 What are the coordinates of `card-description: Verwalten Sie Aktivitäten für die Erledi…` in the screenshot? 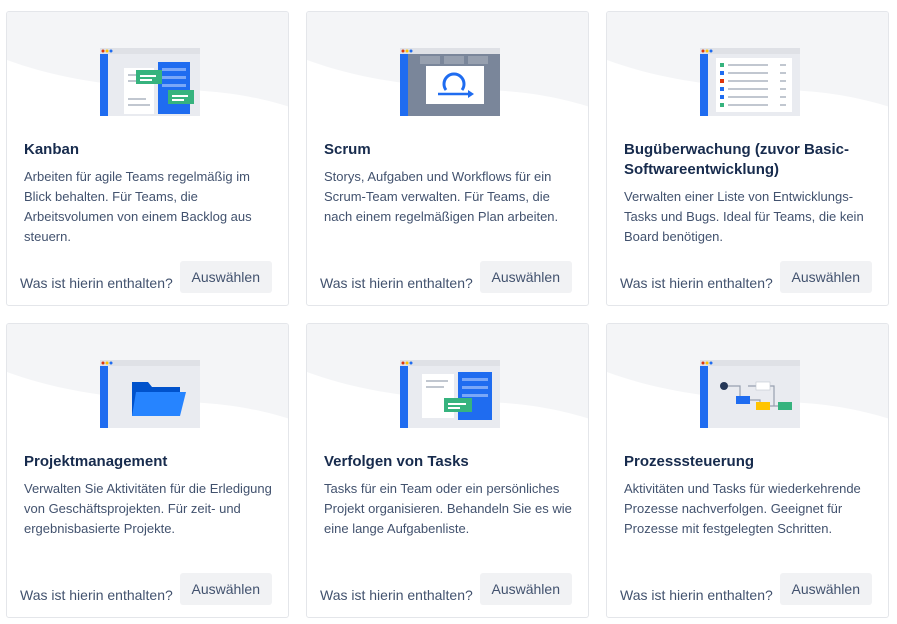 It's located at (148, 508).